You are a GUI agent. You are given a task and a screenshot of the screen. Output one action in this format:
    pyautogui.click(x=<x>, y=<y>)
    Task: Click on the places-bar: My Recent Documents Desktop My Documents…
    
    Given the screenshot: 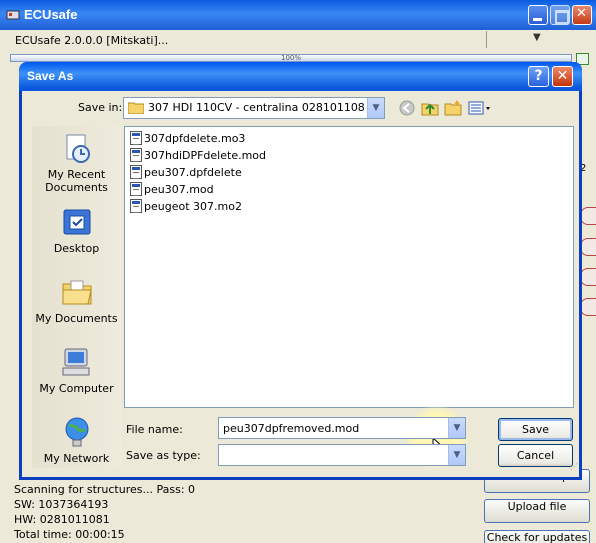 What is the action you would take?
    pyautogui.click(x=76, y=297)
    